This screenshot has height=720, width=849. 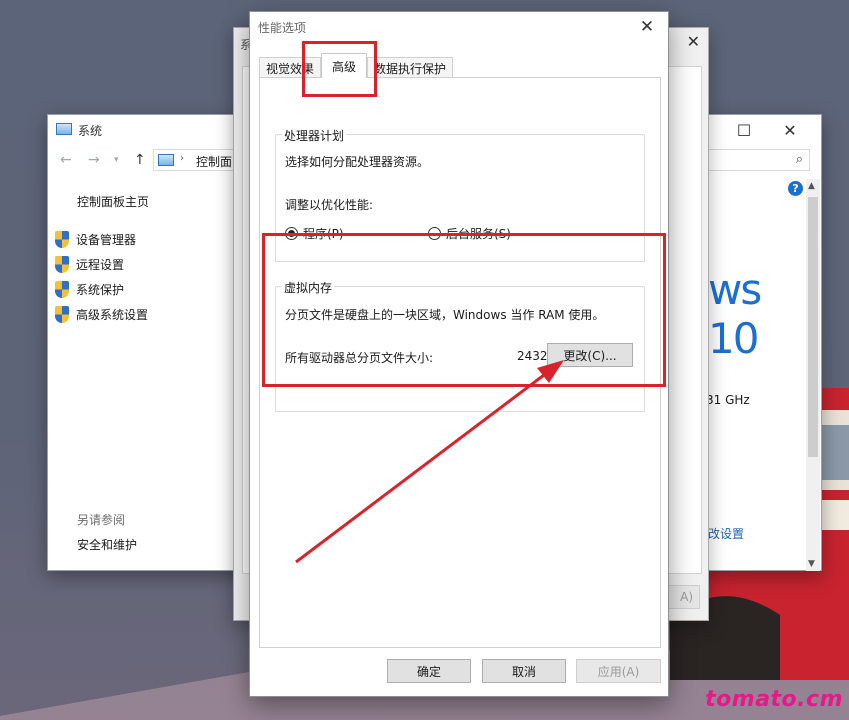 I want to click on sidebar-item-advanced-settings: 高级系统设置, so click(x=101, y=314).